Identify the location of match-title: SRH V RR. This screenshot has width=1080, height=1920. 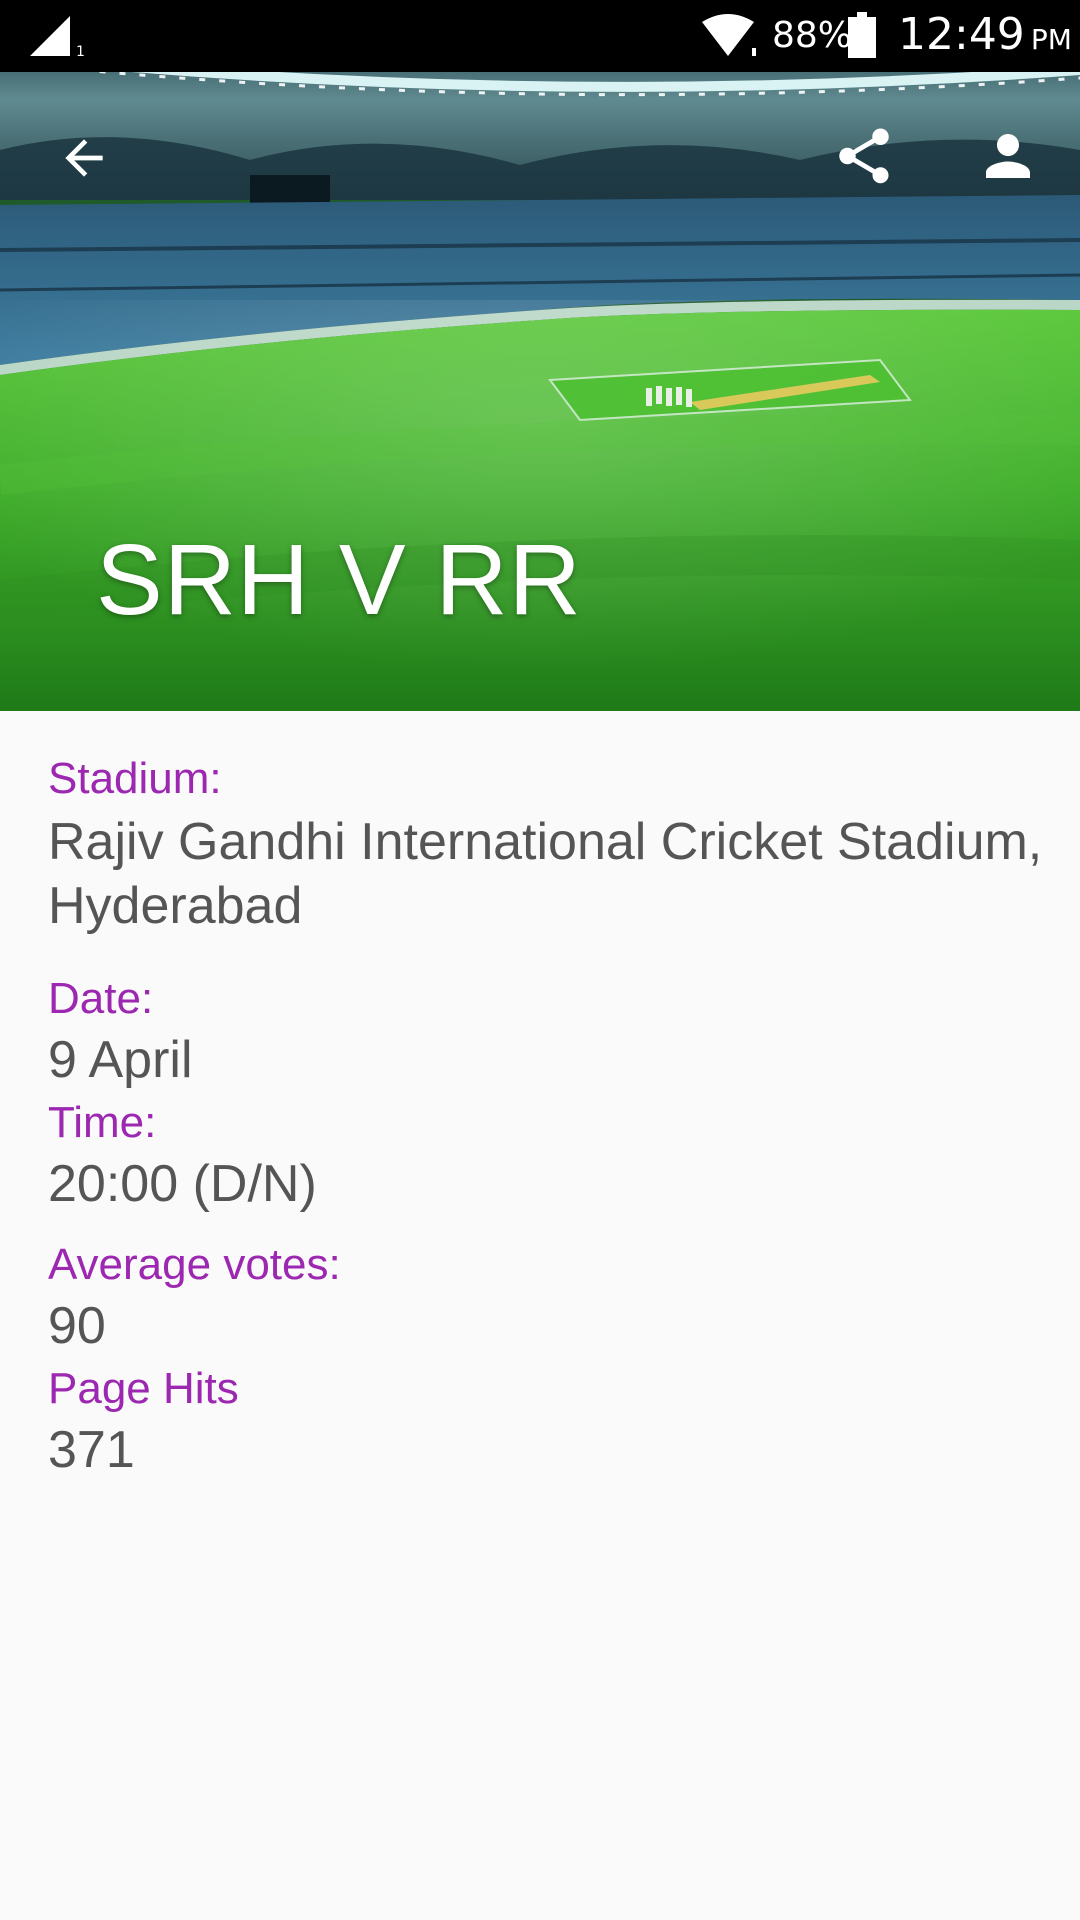
(339, 580).